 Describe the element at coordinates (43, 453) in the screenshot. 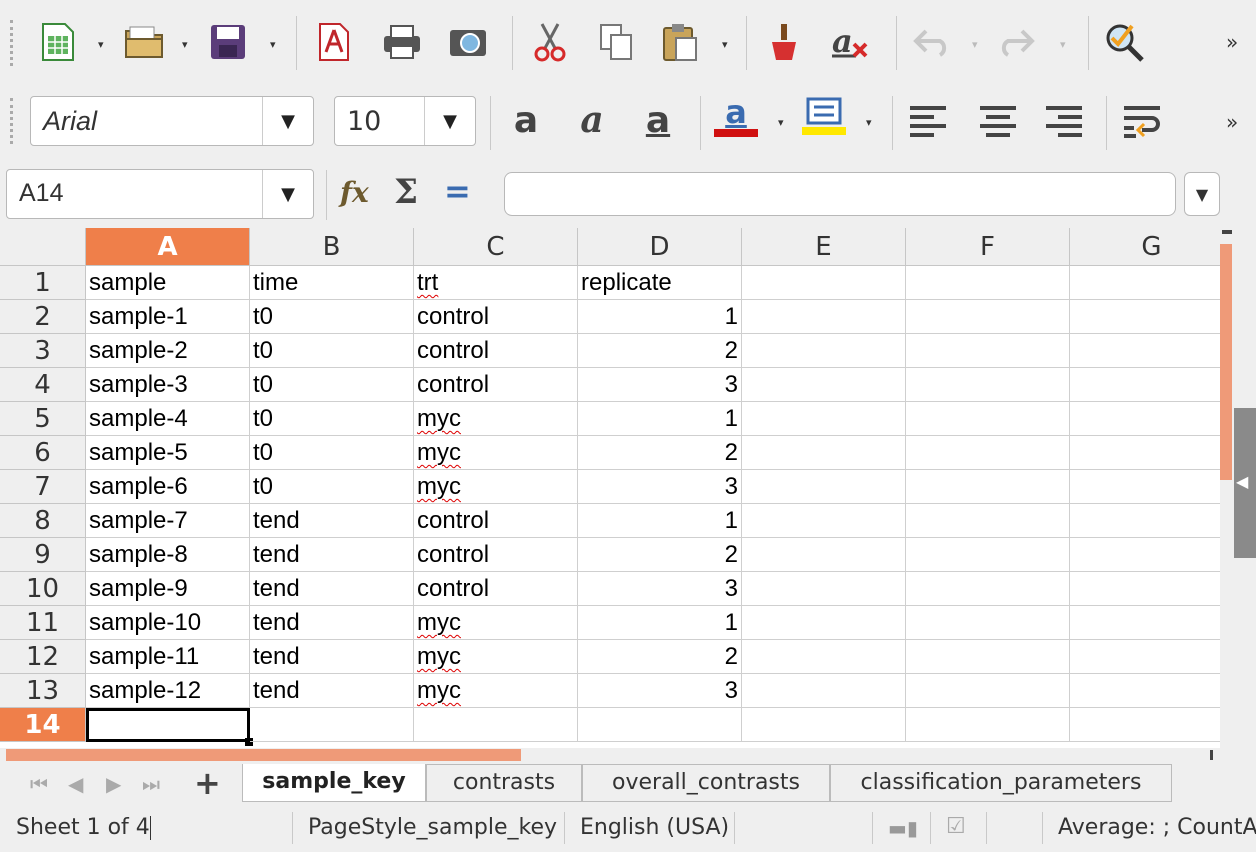

I see `row-header-6: 6` at that location.